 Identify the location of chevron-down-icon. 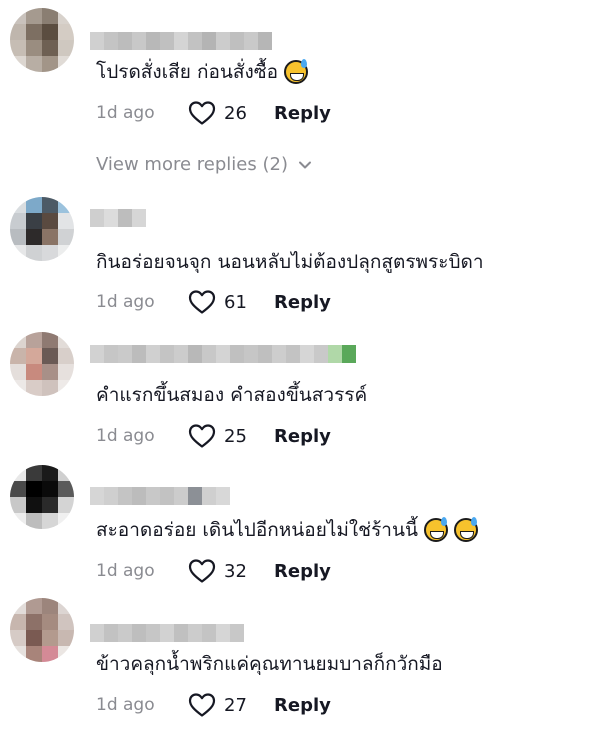
(304, 164).